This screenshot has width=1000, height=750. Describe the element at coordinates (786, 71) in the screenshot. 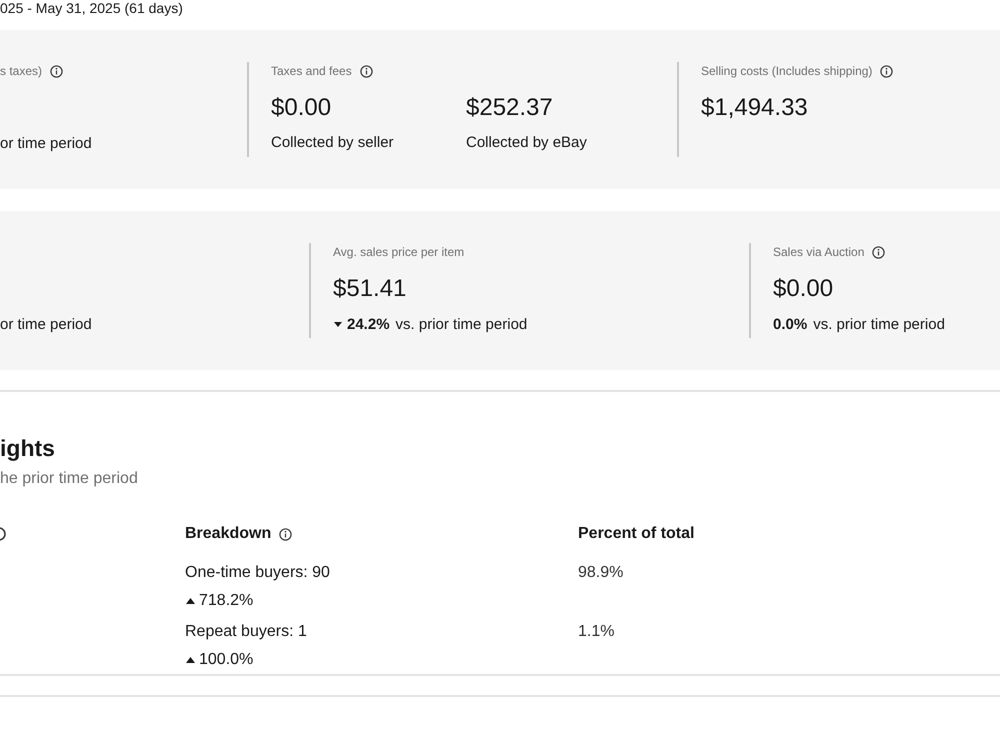

I see `metric-label: Selling costs (Includes shipping)` at that location.